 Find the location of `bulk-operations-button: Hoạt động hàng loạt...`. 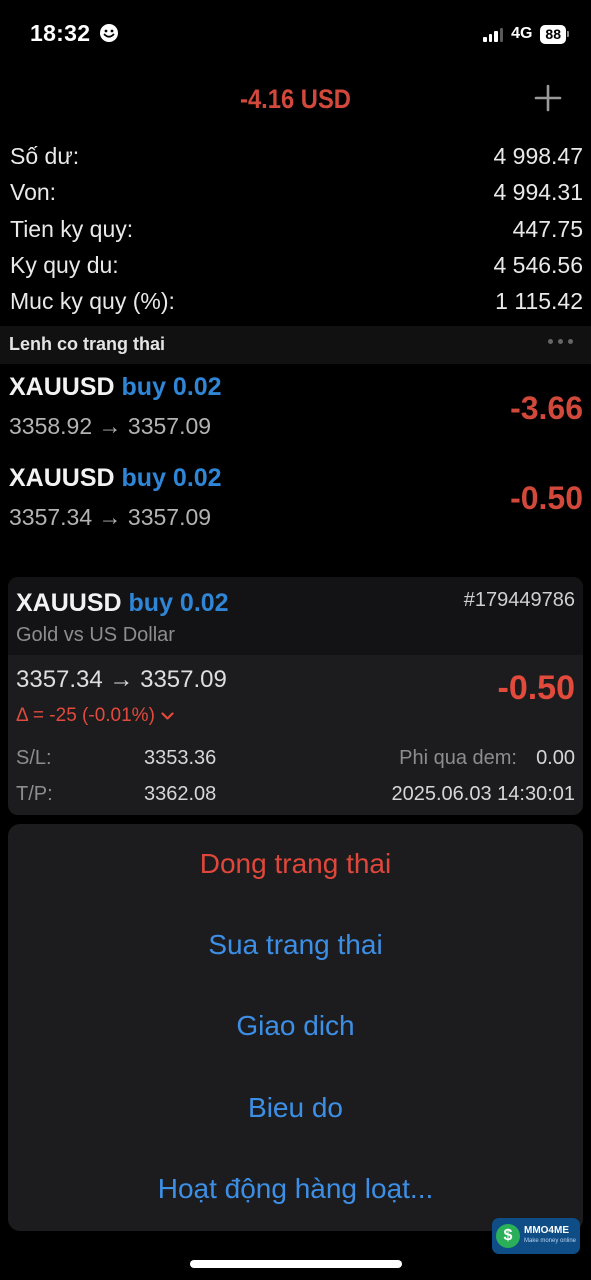

bulk-operations-button: Hoạt động hàng loạt... is located at coordinates (295, 1189).